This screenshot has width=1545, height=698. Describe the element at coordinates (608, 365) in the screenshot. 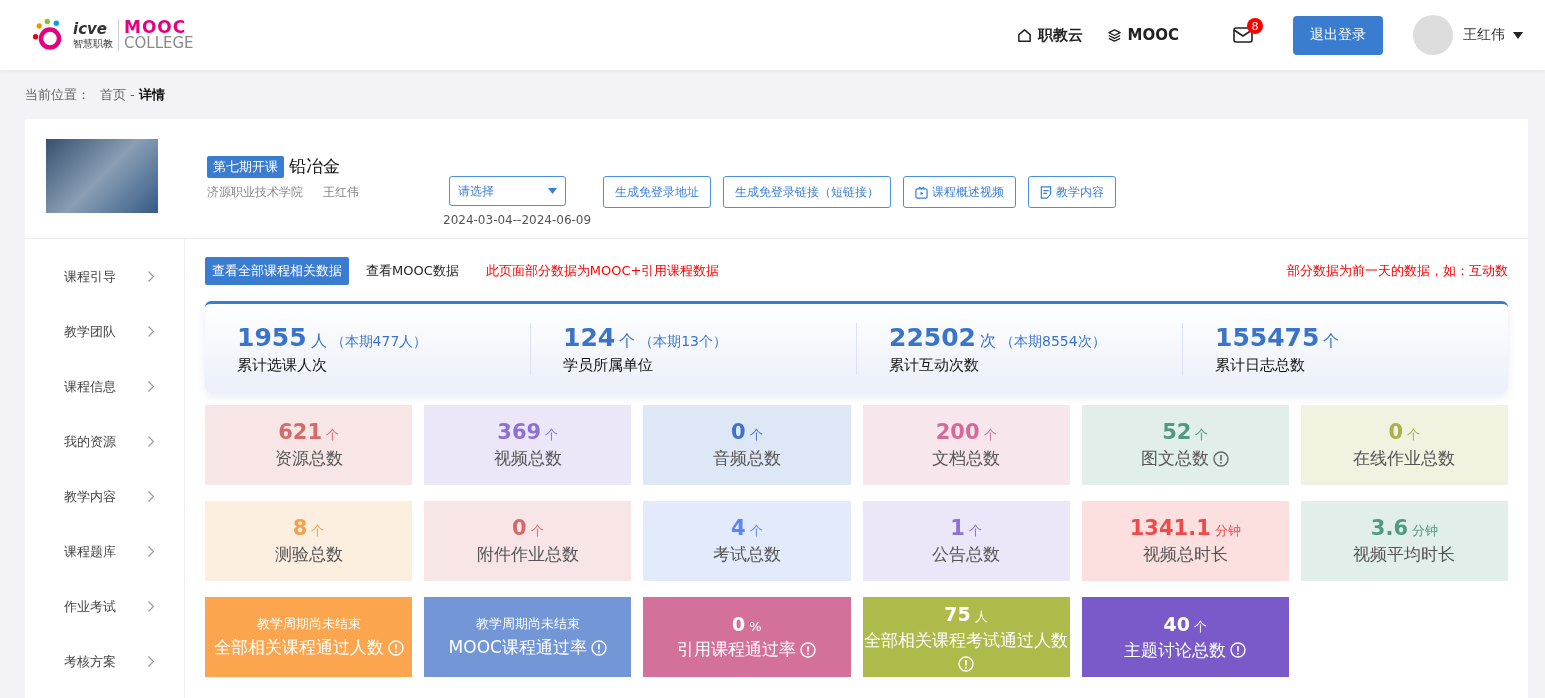

I see `stat-label: 学员所属单位` at that location.